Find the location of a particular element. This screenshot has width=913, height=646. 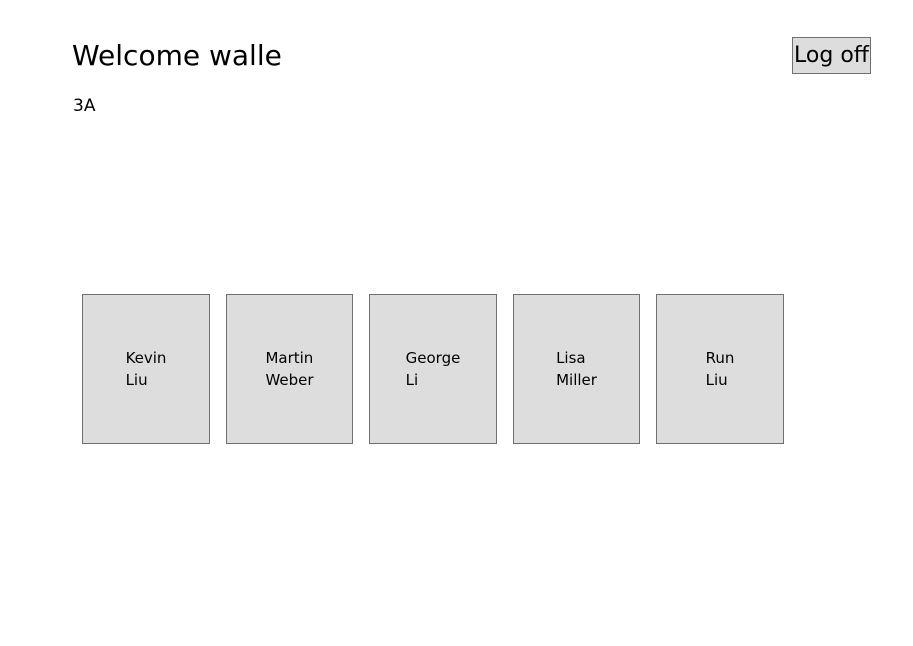

class-label: 3A is located at coordinates (84, 106).